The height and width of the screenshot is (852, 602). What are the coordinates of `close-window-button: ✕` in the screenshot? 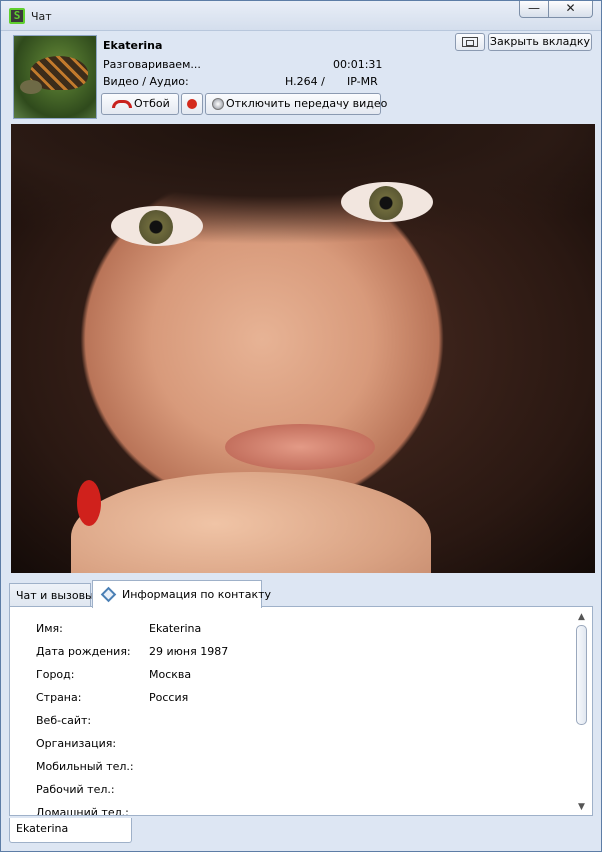 It's located at (571, 9).